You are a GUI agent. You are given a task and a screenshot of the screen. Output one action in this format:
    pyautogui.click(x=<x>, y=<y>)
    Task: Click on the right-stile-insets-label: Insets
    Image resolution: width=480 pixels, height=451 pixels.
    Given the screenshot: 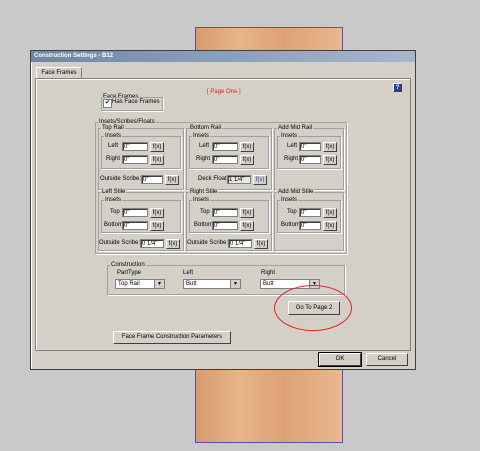 What is the action you would take?
    pyautogui.click(x=201, y=200)
    